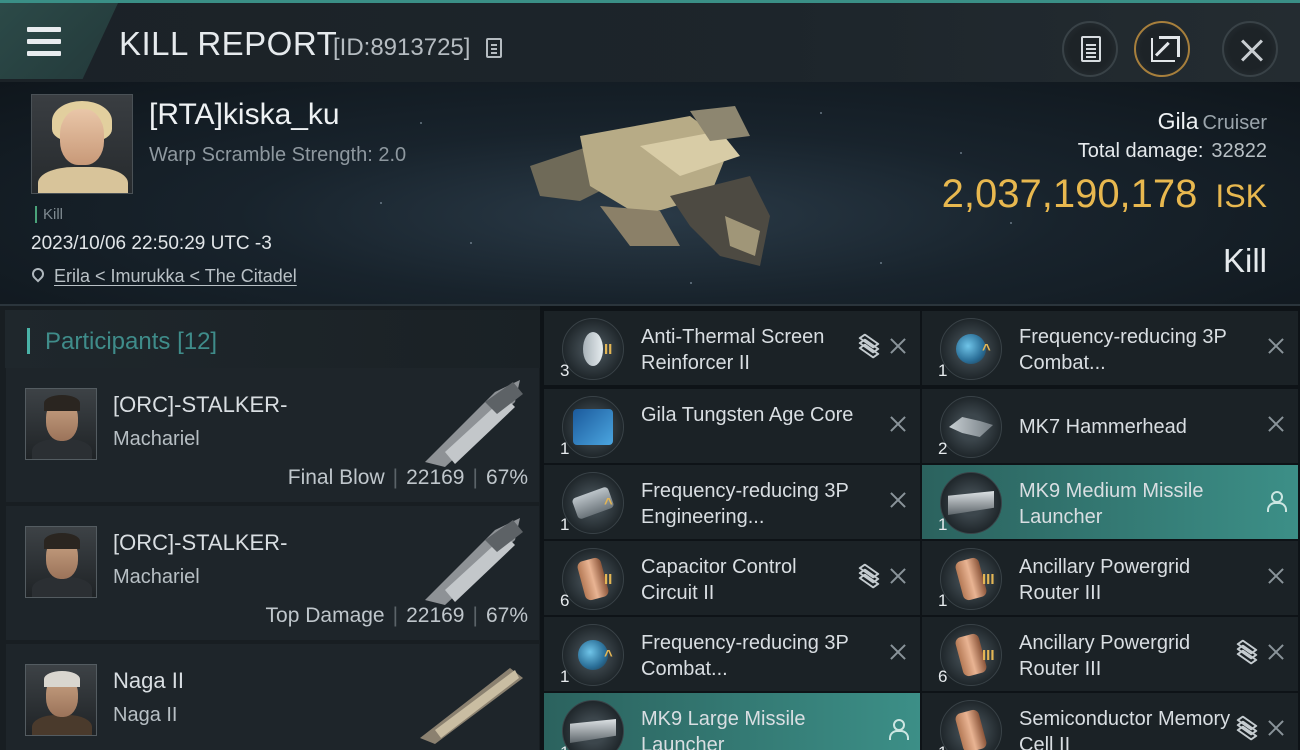  Describe the element at coordinates (650, 186) in the screenshot. I see `victim-ship-image` at that location.